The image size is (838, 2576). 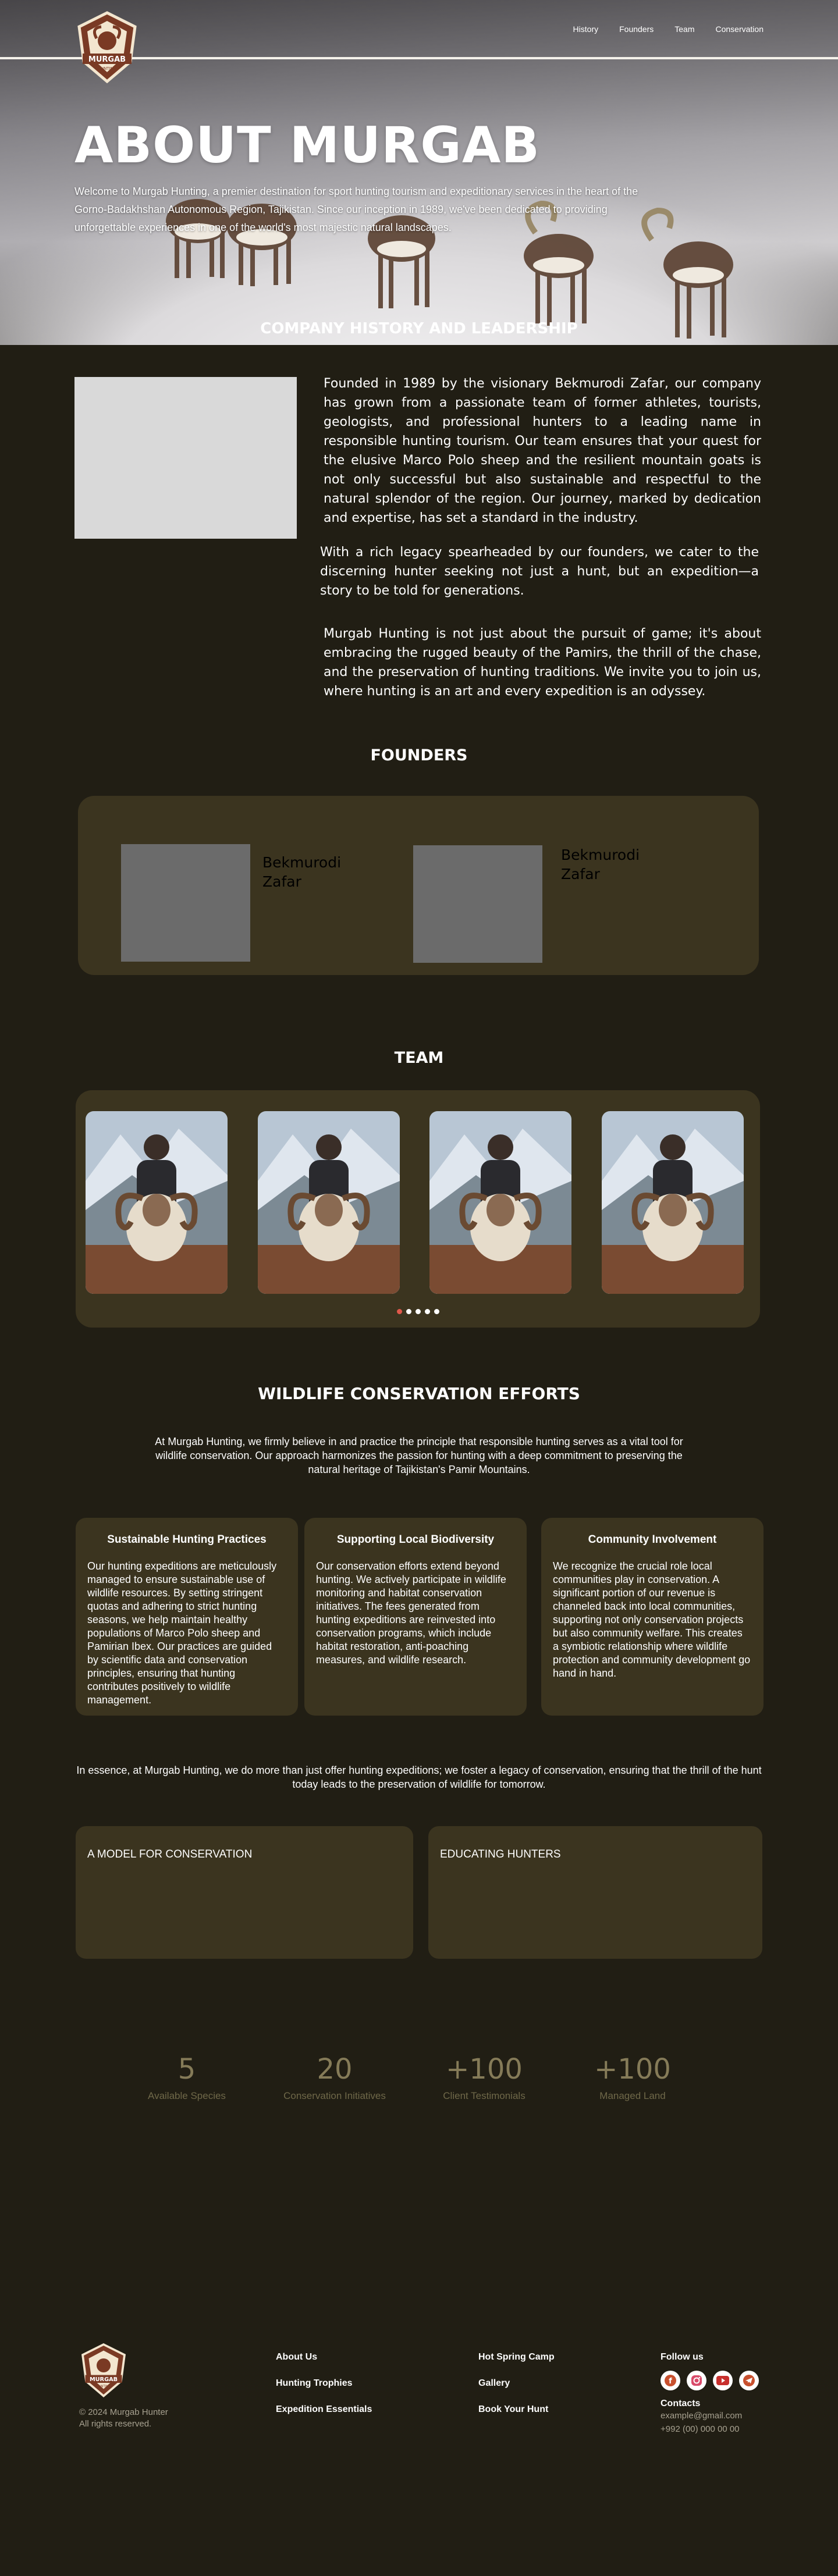 I want to click on rights-line: All rights reserved., so click(x=115, y=2424).